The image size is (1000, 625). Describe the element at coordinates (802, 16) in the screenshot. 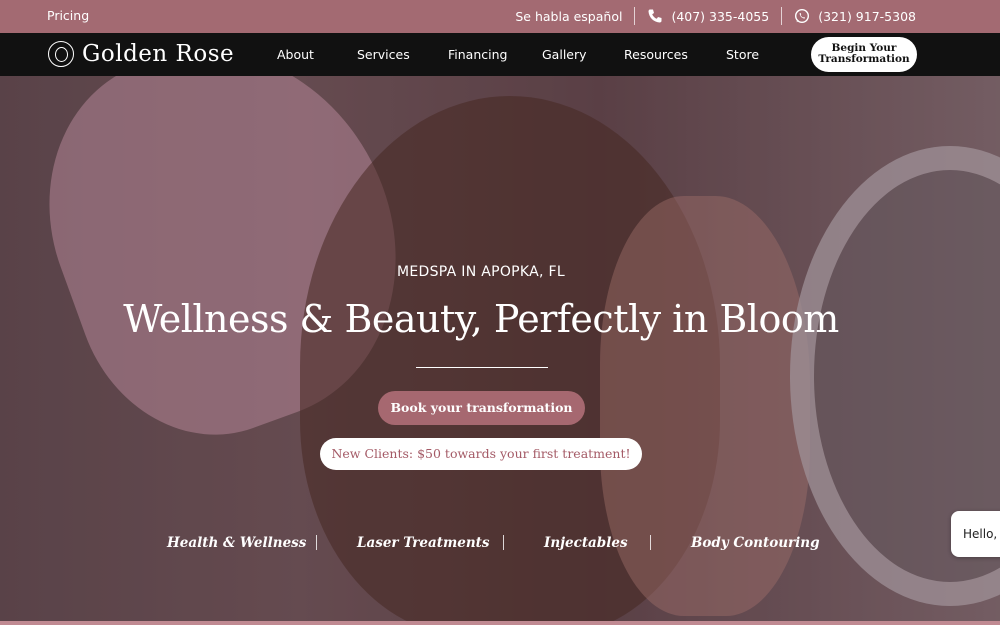

I see `whatsapp-icon` at that location.